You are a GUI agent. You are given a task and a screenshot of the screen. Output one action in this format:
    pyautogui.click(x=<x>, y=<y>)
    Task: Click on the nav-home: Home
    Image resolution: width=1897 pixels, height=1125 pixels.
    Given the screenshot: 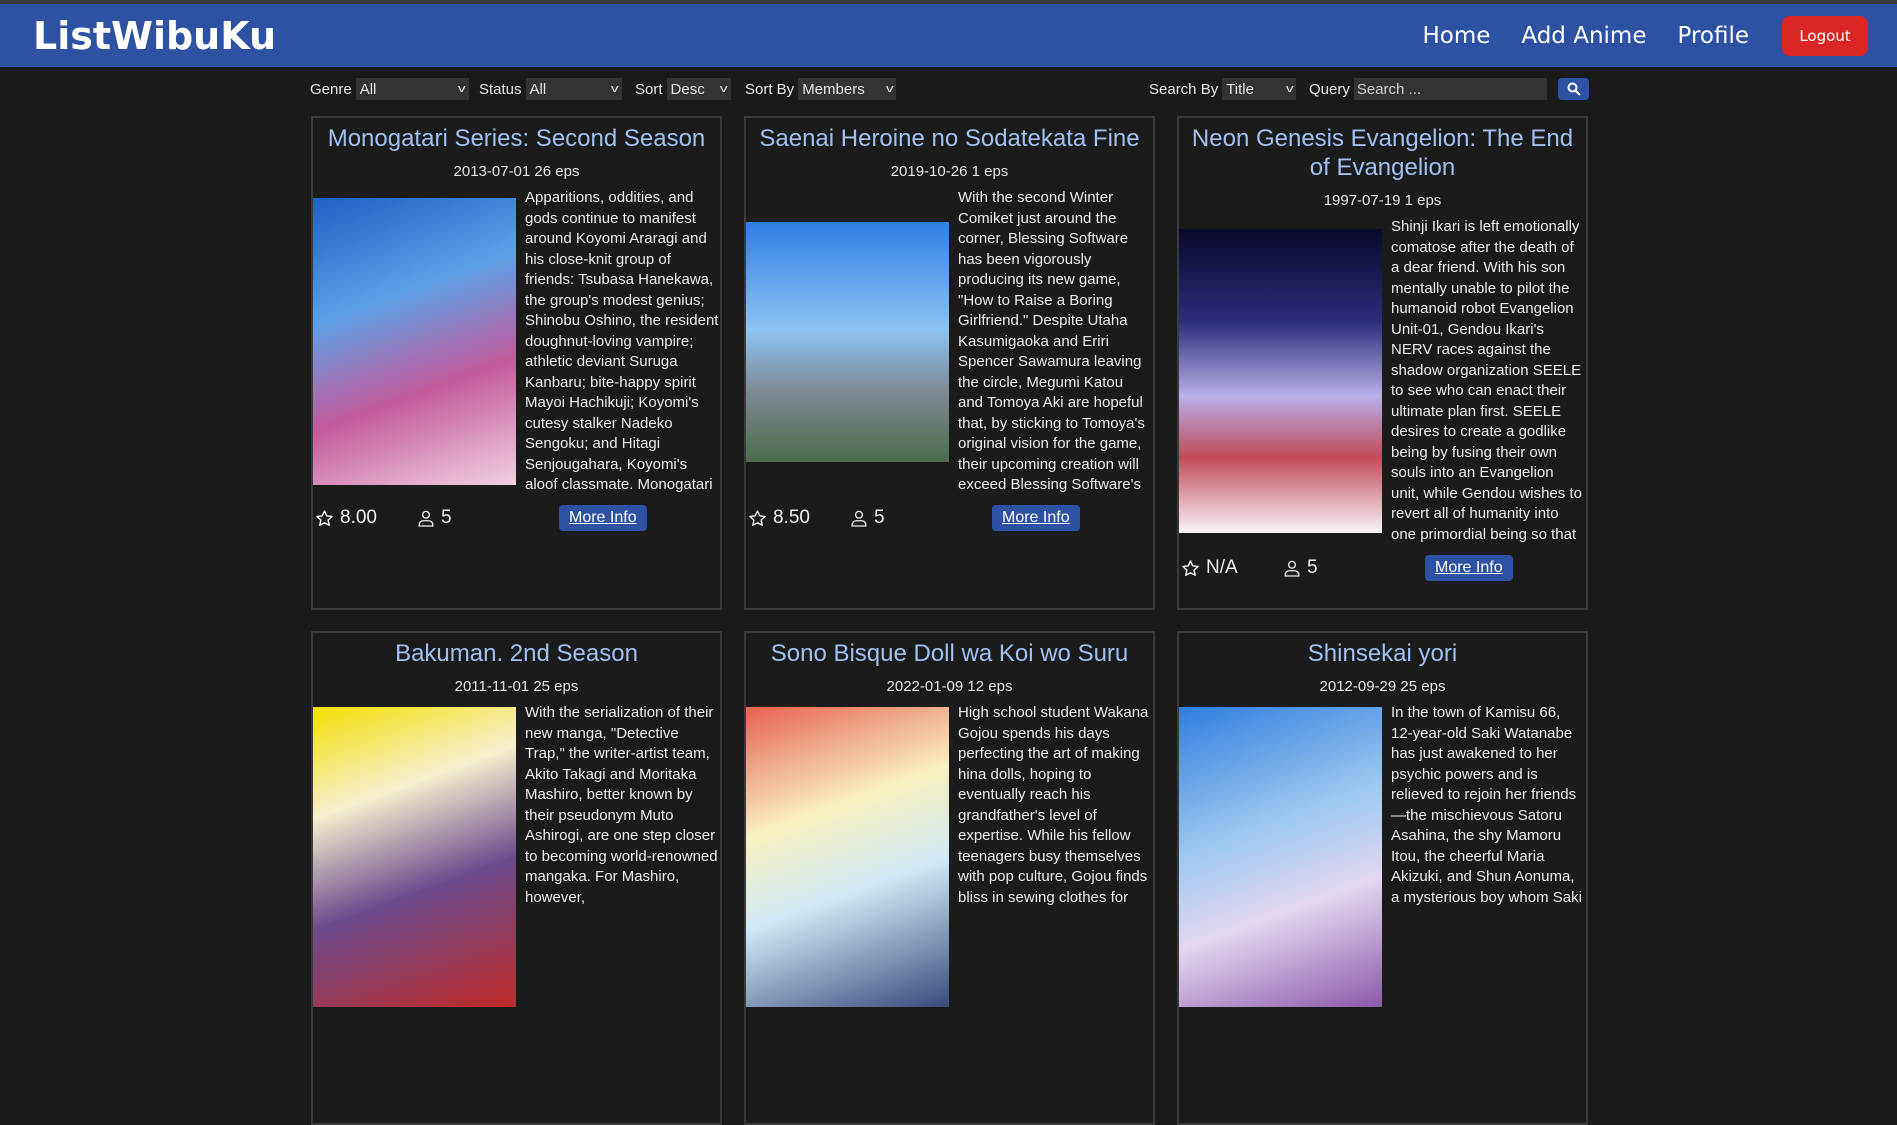 What is the action you would take?
    pyautogui.click(x=1456, y=36)
    